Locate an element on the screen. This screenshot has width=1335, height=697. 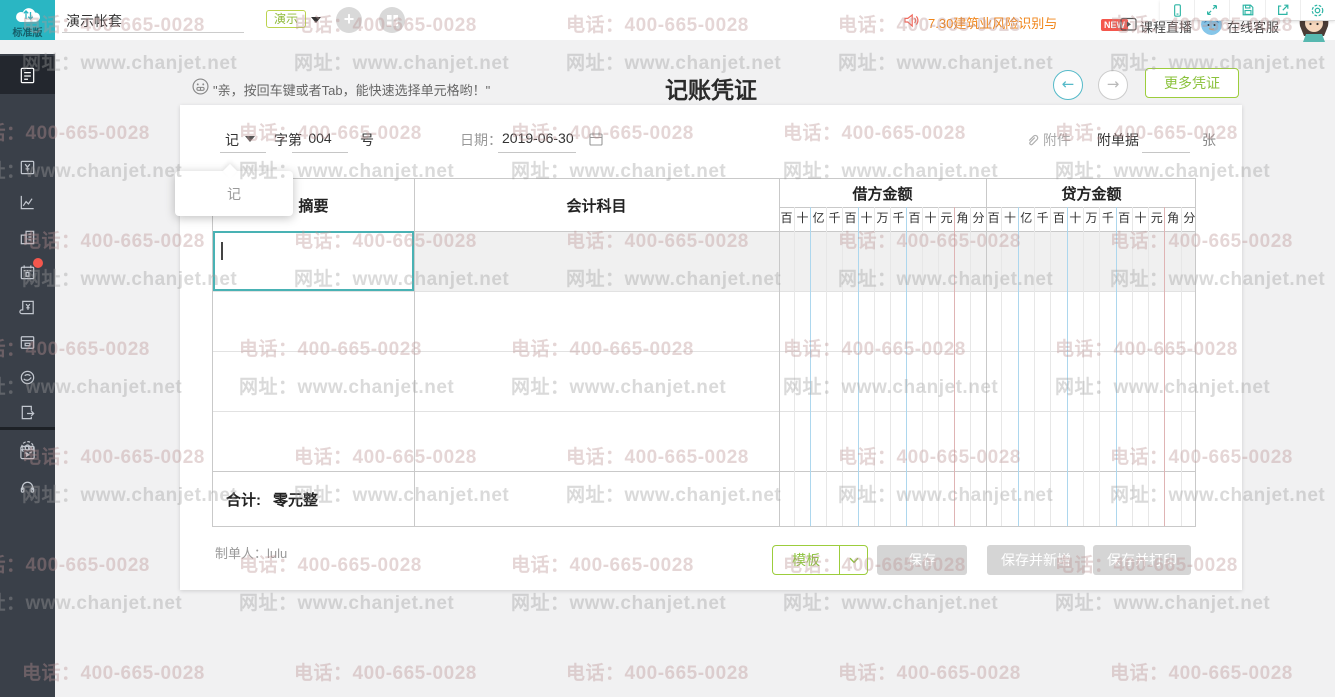
total-label: 合计: is located at coordinates (243, 500).